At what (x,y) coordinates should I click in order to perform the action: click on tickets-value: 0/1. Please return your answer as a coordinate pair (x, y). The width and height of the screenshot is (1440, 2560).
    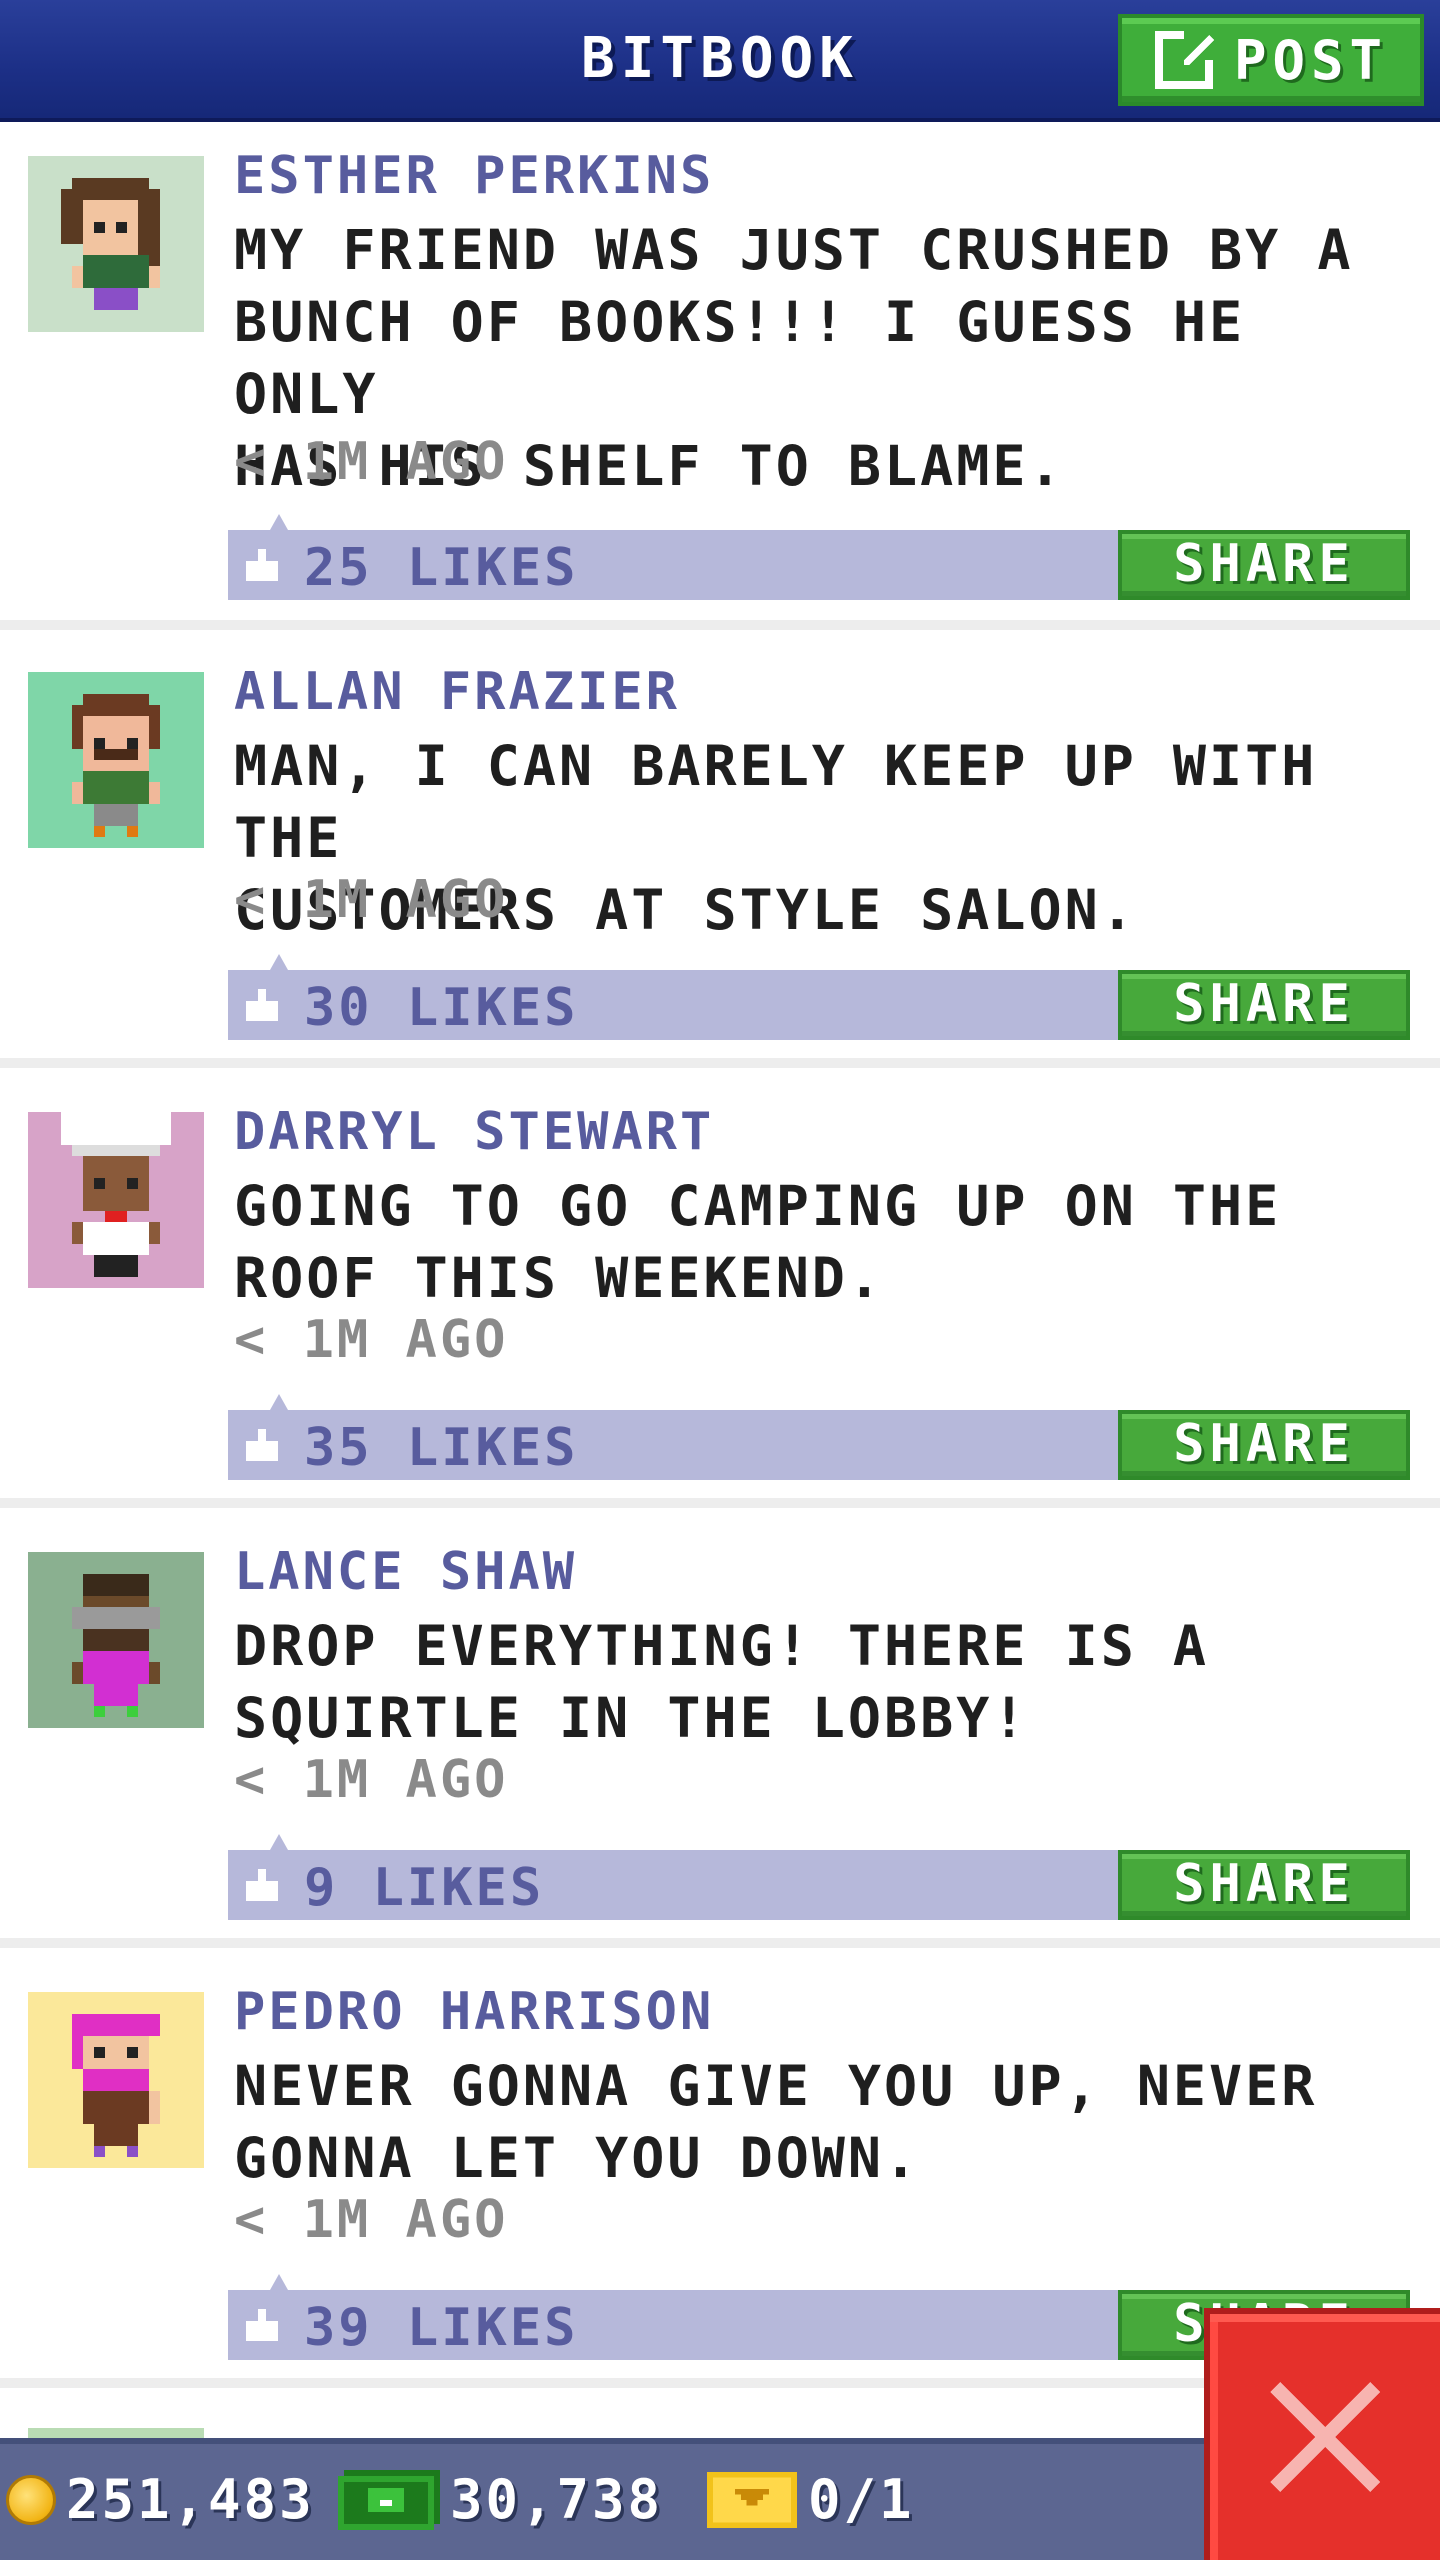
    Looking at the image, I should click on (861, 2499).